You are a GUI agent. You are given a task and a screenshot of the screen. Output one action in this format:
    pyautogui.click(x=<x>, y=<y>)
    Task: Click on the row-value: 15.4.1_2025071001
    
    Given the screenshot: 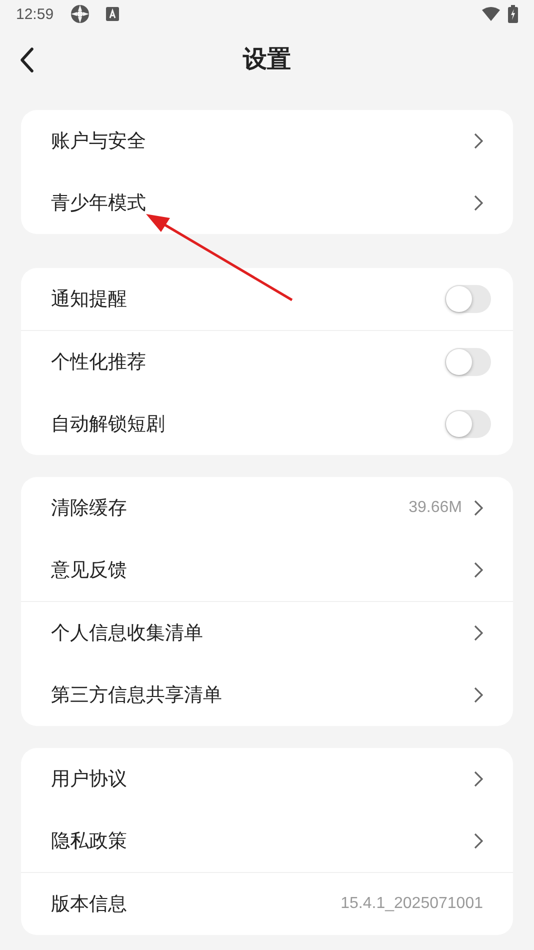 What is the action you would take?
    pyautogui.click(x=411, y=904)
    